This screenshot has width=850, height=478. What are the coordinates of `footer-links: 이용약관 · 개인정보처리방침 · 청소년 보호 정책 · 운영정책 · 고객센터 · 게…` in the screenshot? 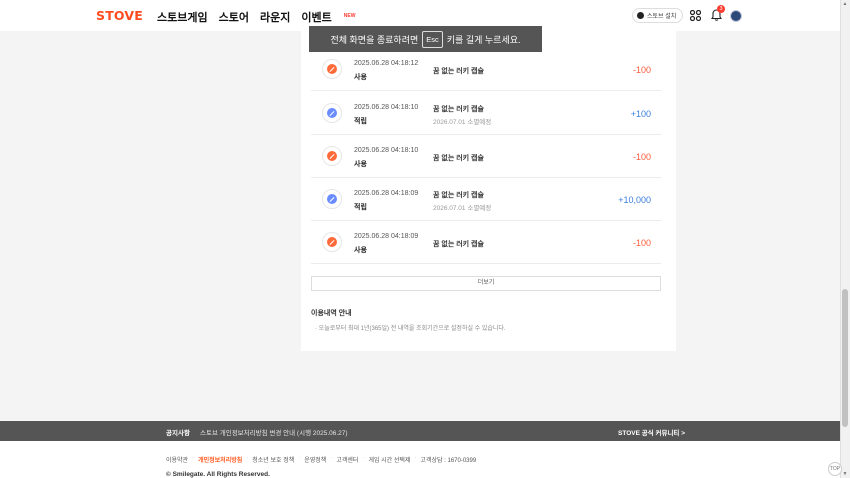 It's located at (321, 459).